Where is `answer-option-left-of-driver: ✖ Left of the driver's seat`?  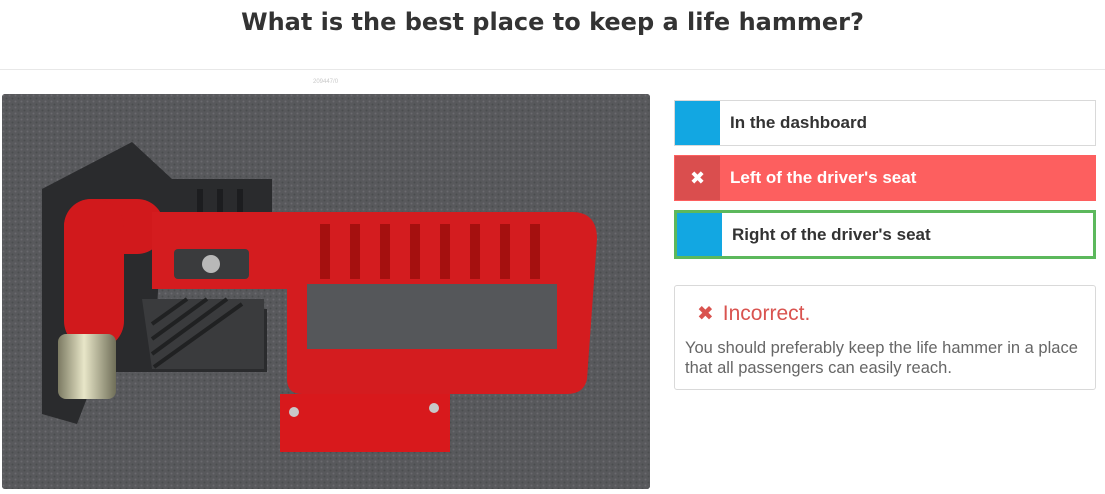
answer-option-left-of-driver: ✖ Left of the driver's seat is located at coordinates (885, 178).